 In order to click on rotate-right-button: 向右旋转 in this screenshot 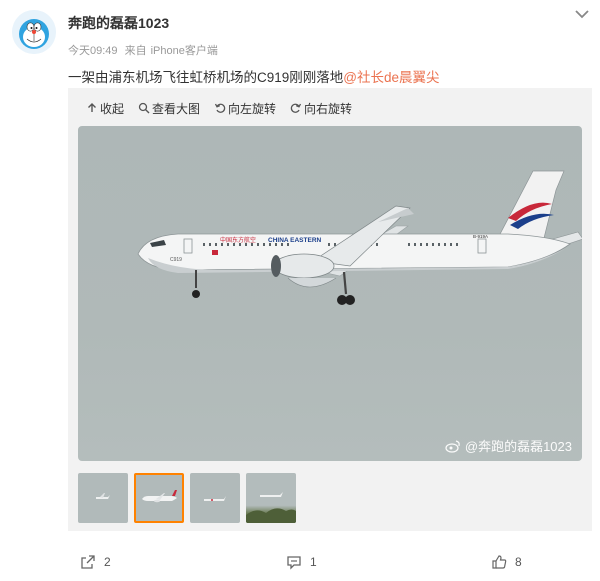, I will do `click(321, 108)`.